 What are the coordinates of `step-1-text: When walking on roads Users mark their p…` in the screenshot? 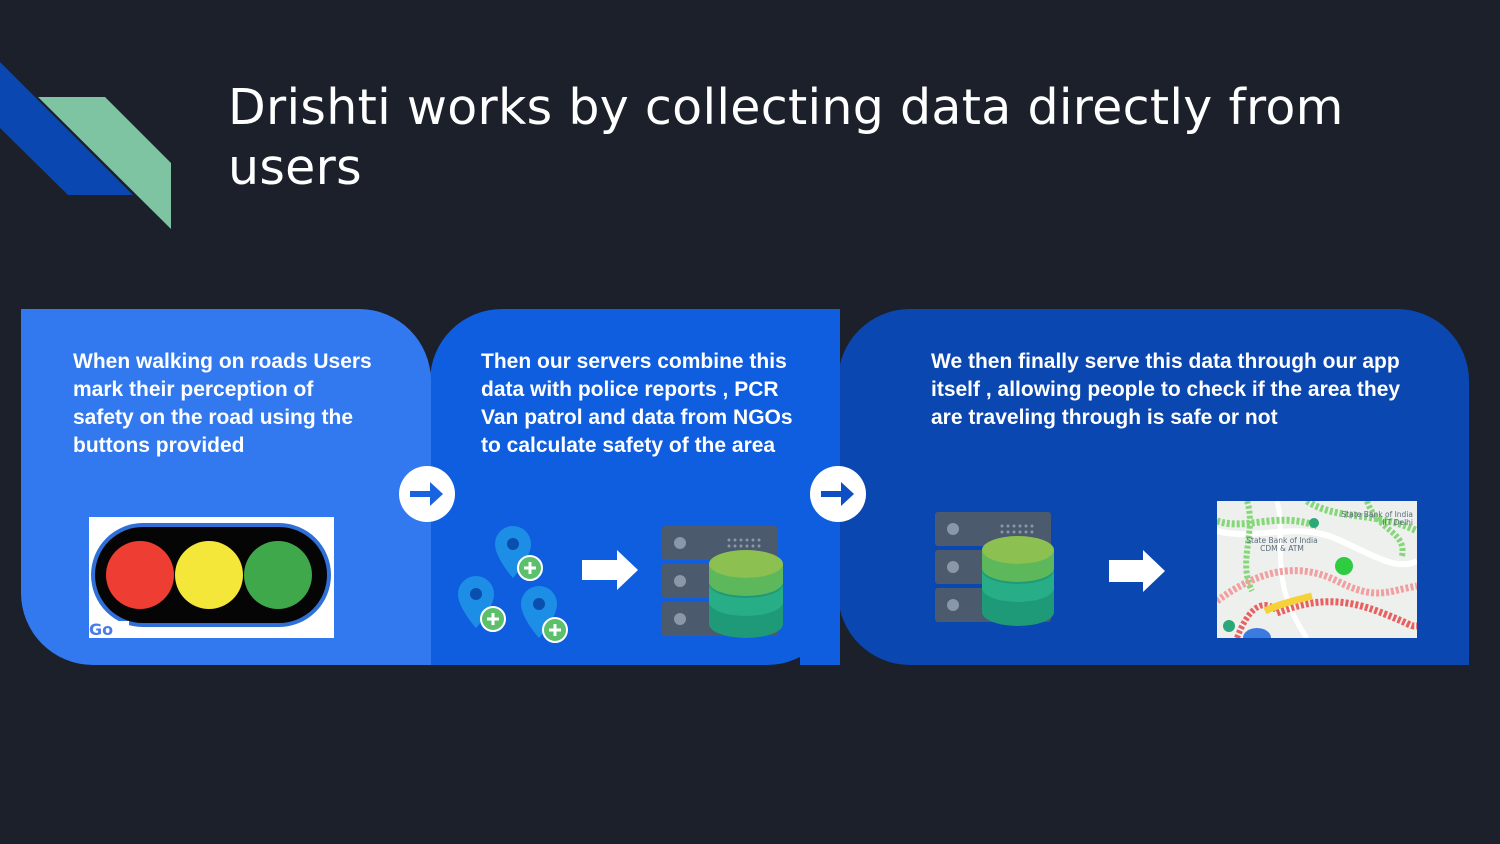 It's located at (222, 403).